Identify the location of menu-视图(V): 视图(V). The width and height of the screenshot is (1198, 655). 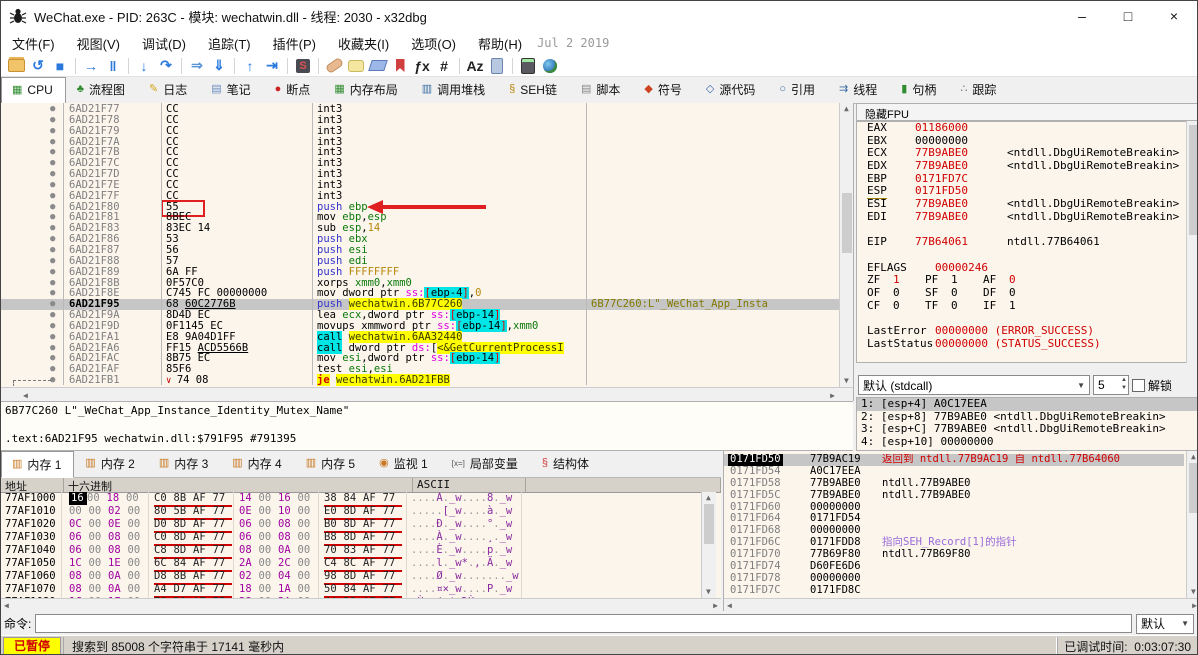
(98, 43).